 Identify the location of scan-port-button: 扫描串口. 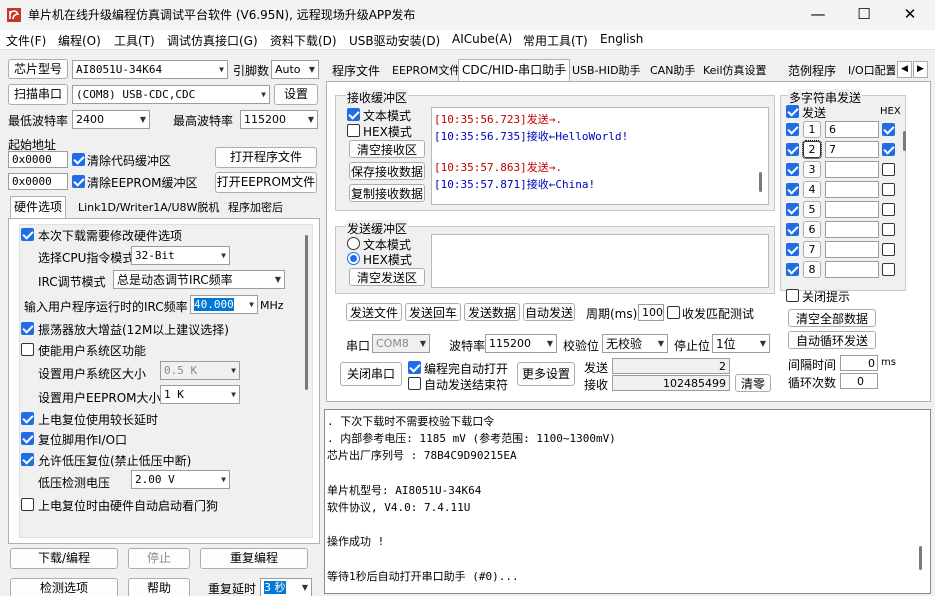
(38, 94).